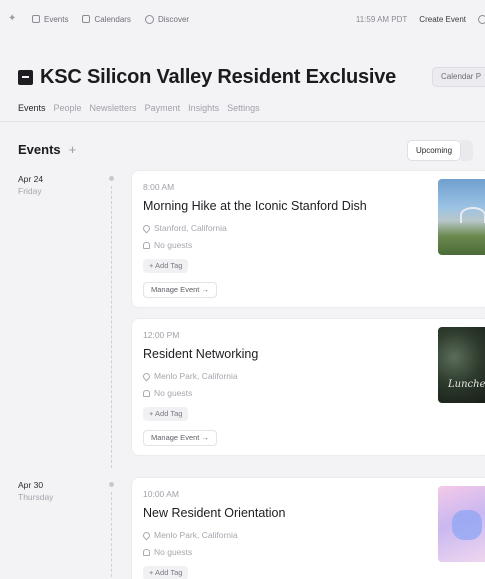 The width and height of the screenshot is (485, 579). I want to click on filter-past, so click(467, 150).